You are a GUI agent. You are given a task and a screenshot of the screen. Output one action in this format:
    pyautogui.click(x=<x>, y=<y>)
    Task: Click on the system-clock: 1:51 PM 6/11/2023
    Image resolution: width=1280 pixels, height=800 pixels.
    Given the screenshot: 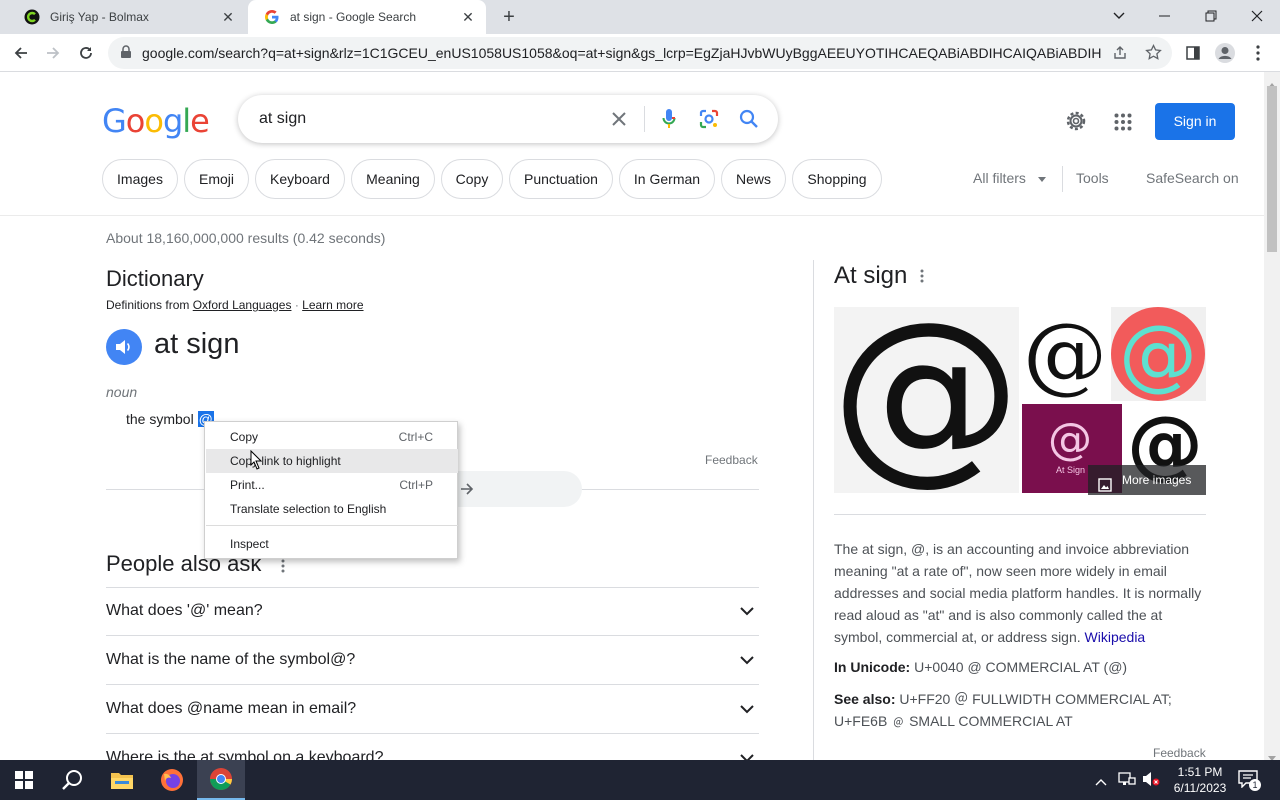 What is the action you would take?
    pyautogui.click(x=1200, y=780)
    